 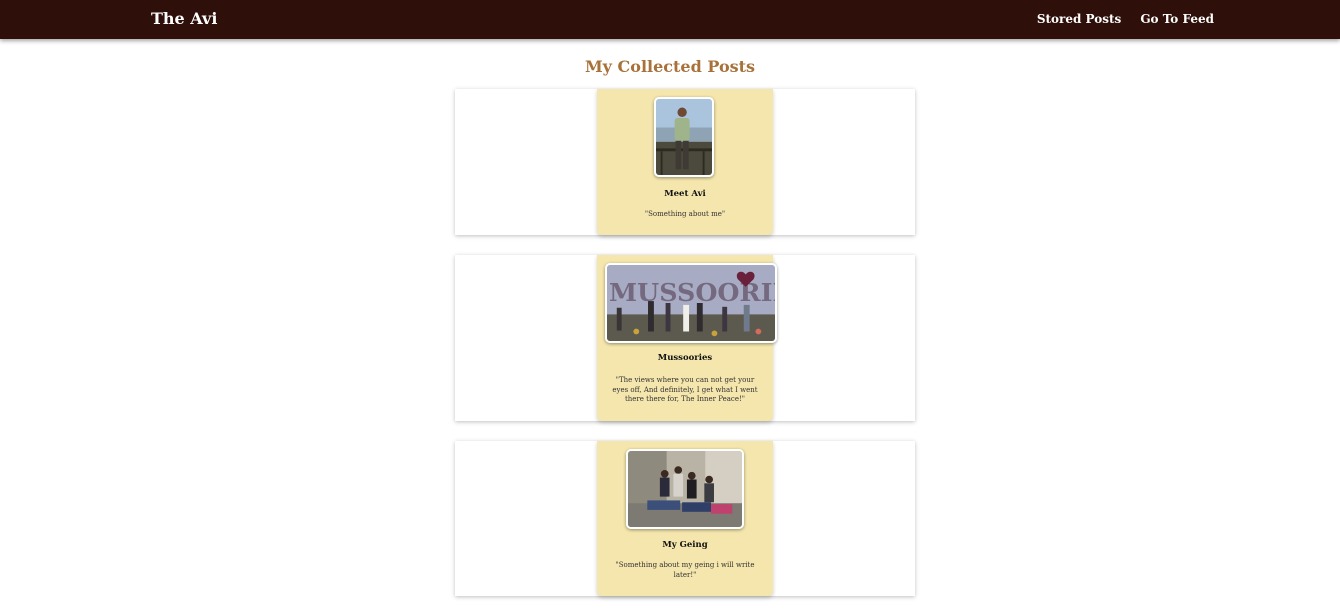 What do you see at coordinates (685, 545) in the screenshot?
I see `post-title: My Geing` at bounding box center [685, 545].